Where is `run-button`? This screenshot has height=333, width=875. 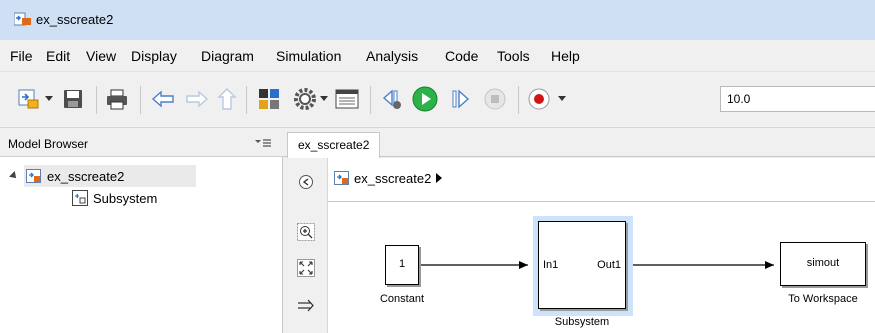
run-button is located at coordinates (425, 99).